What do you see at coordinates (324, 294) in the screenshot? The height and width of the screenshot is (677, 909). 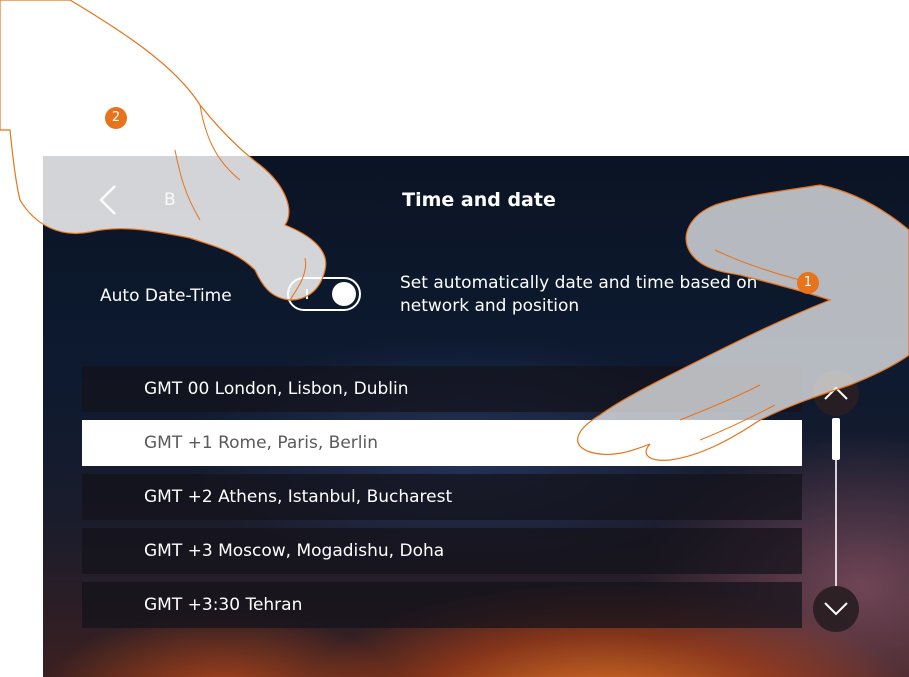 I see `auto-date-time-toggle` at bounding box center [324, 294].